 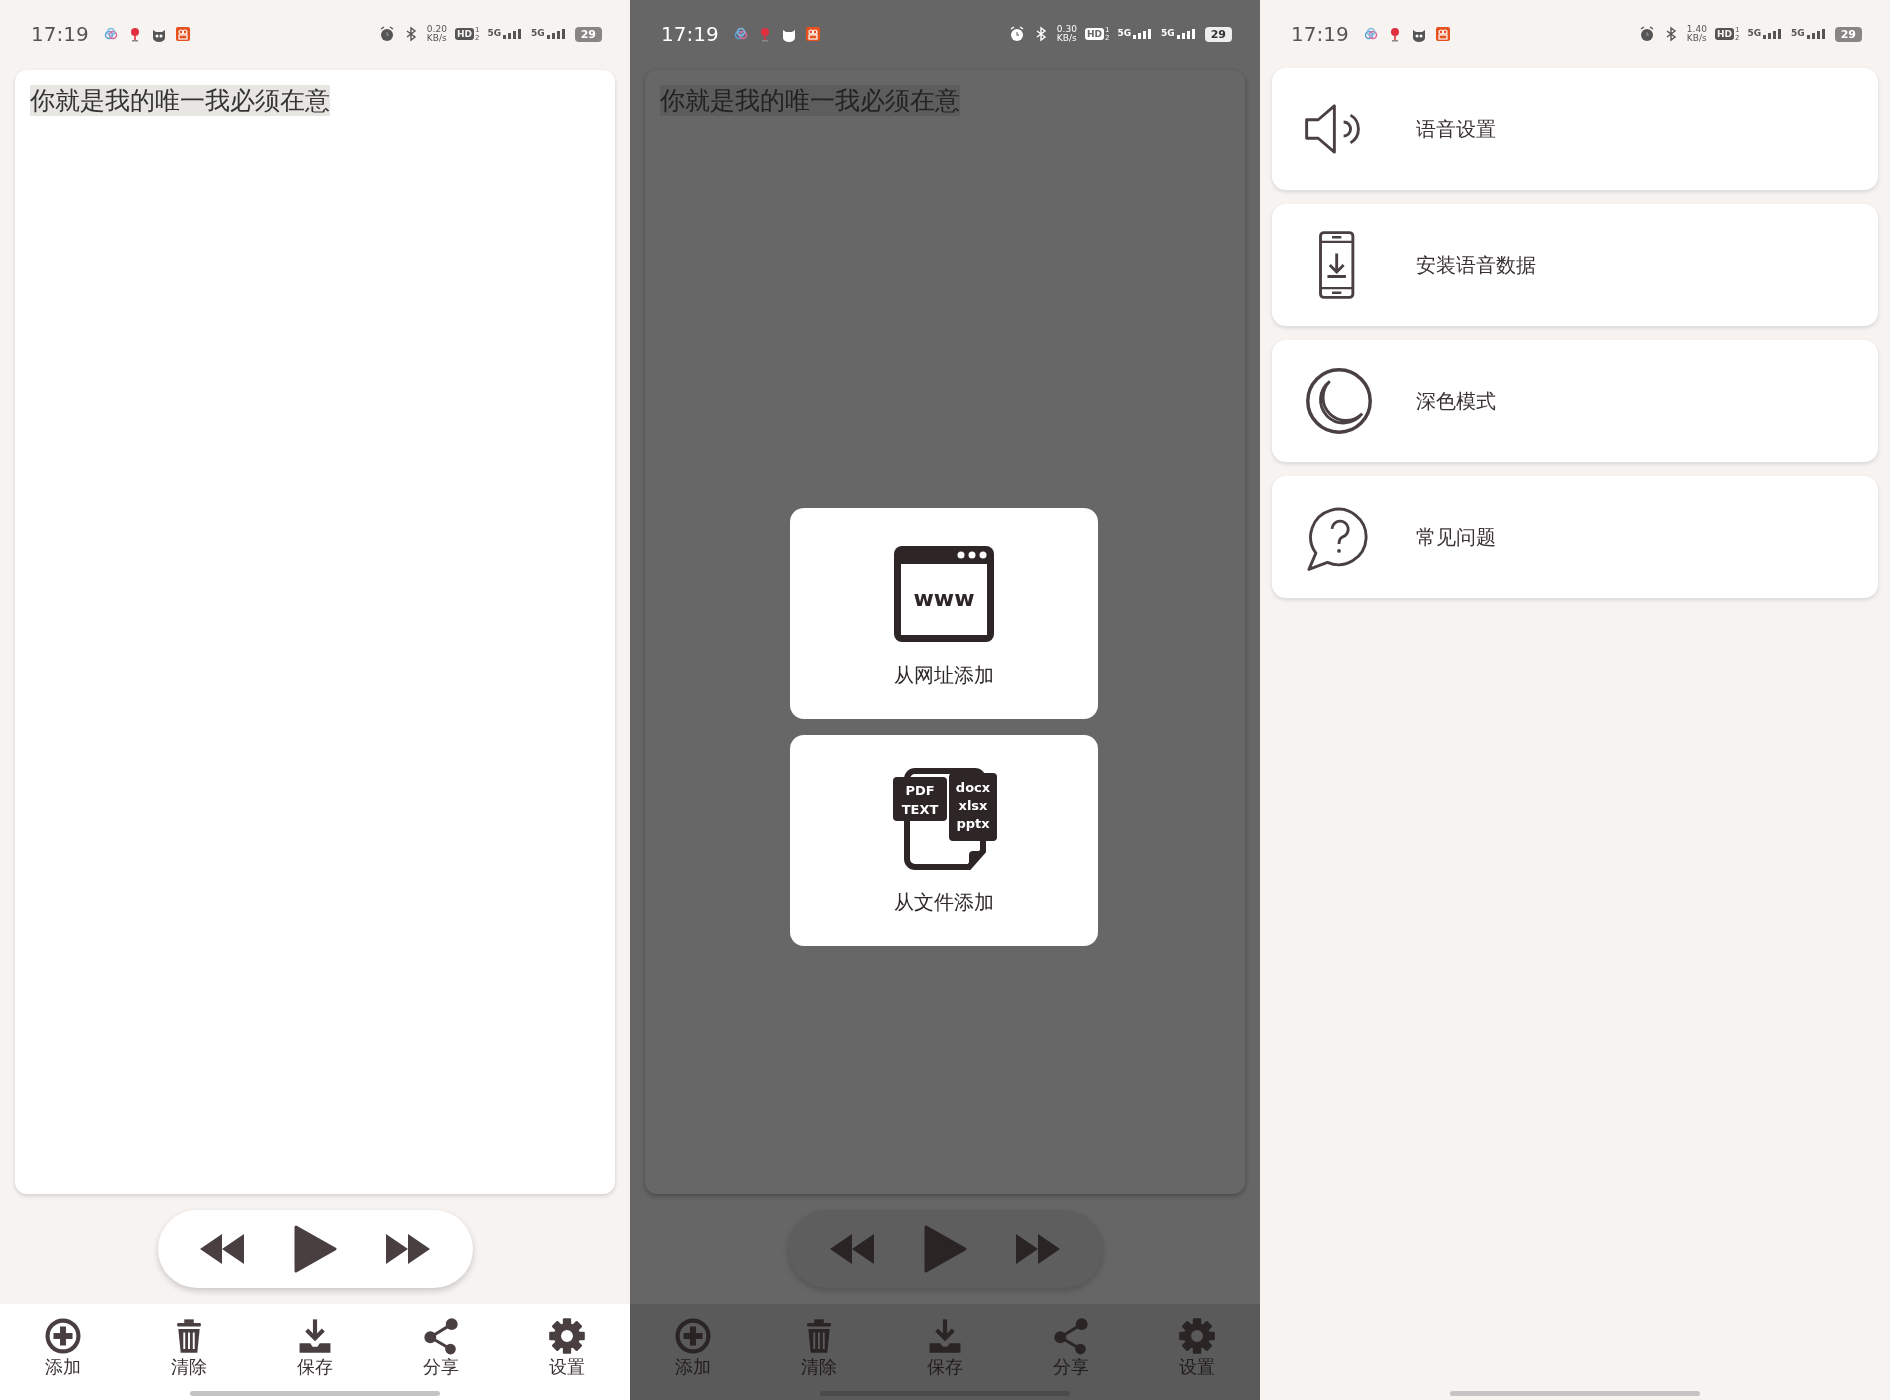 What do you see at coordinates (315, 1348) in the screenshot?
I see `toolbar-button: 保存` at bounding box center [315, 1348].